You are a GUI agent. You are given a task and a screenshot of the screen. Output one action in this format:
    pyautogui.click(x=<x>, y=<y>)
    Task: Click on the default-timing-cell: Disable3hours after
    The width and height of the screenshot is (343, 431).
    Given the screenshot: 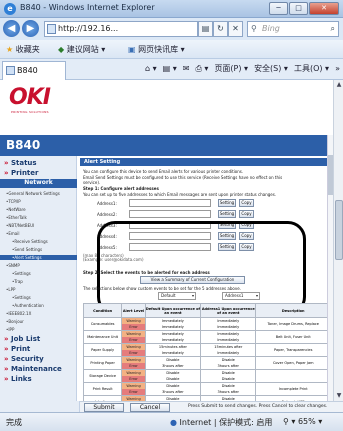 What is the action you would take?
    pyautogui.click(x=173, y=363)
    